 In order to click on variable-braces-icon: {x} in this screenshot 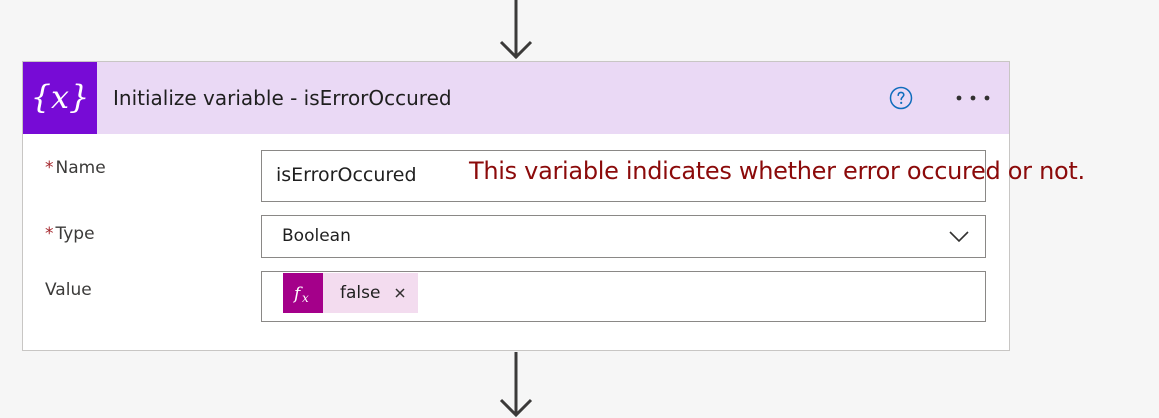, I will do `click(60, 98)`.